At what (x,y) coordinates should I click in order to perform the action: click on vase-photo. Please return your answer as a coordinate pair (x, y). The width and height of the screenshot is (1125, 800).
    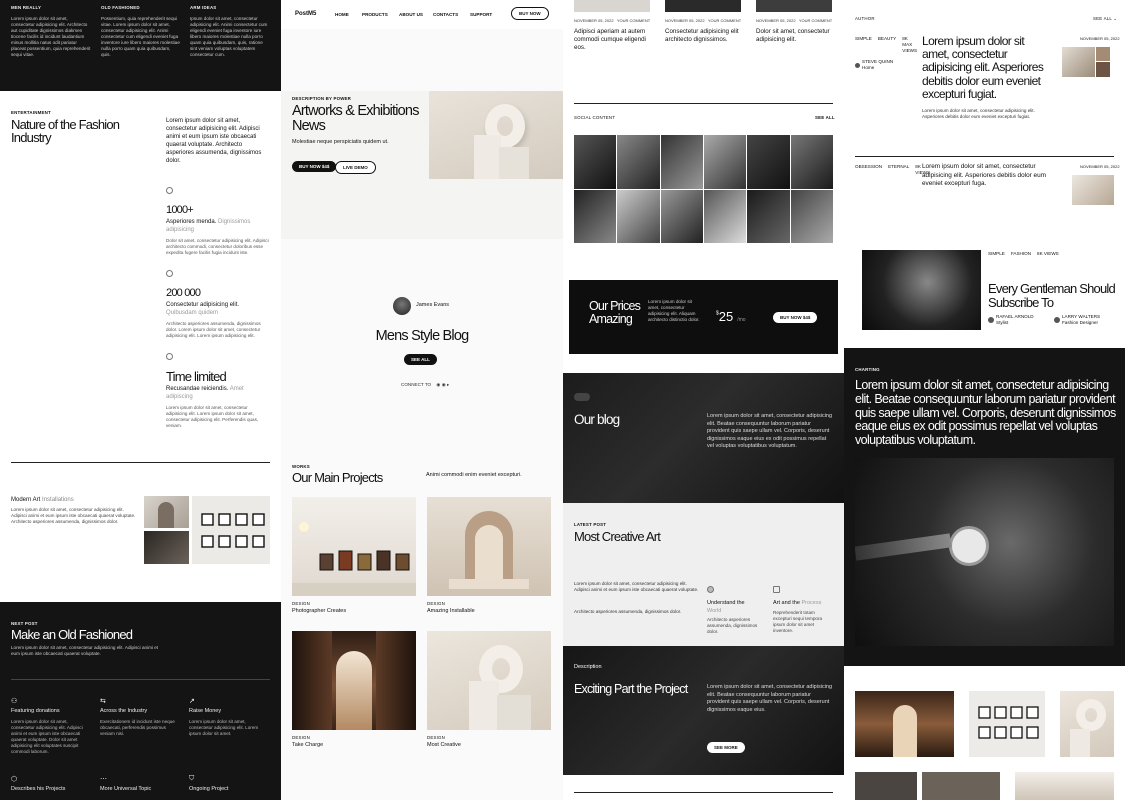
    Looking at the image, I should click on (496, 135).